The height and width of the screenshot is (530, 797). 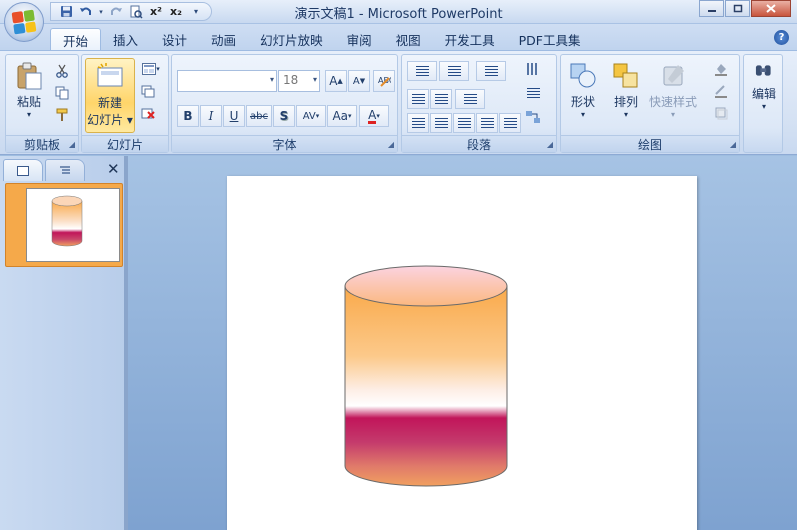 What do you see at coordinates (673, 102) in the screenshot?
I see `quick-styles-label: 快速样式` at bounding box center [673, 102].